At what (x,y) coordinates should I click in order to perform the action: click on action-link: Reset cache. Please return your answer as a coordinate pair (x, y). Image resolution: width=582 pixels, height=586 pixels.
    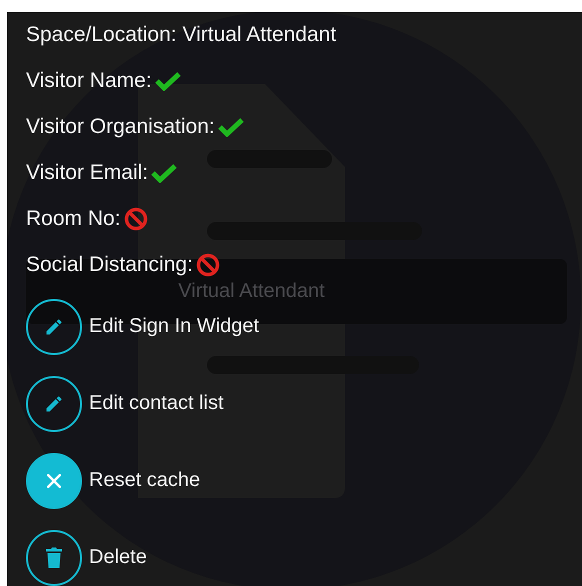
    Looking at the image, I should click on (144, 480).